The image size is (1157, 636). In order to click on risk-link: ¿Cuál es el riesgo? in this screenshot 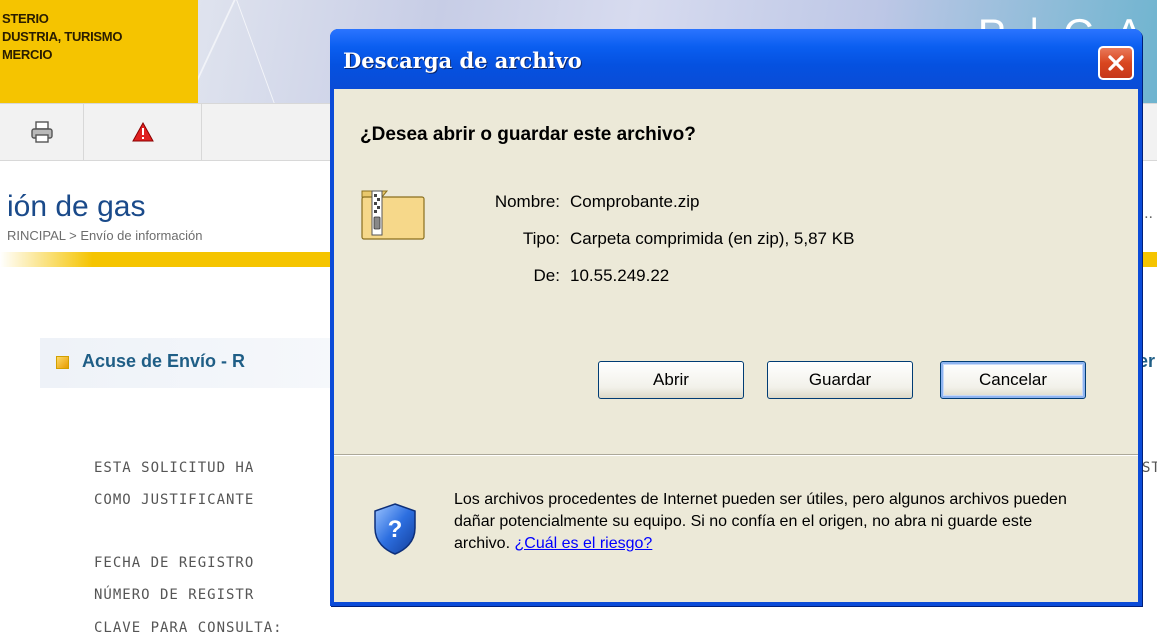, I will do `click(583, 543)`.